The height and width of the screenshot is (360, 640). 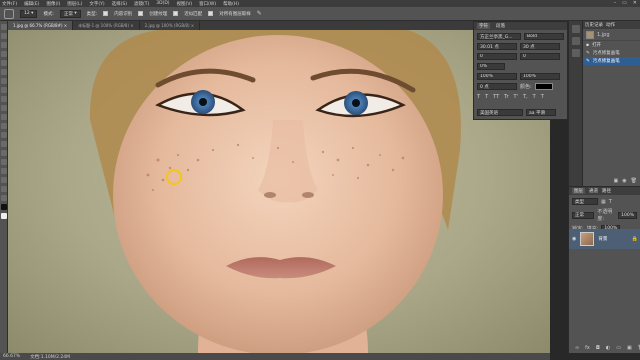 I want to click on radio-proximity-match, so click(x=176, y=13).